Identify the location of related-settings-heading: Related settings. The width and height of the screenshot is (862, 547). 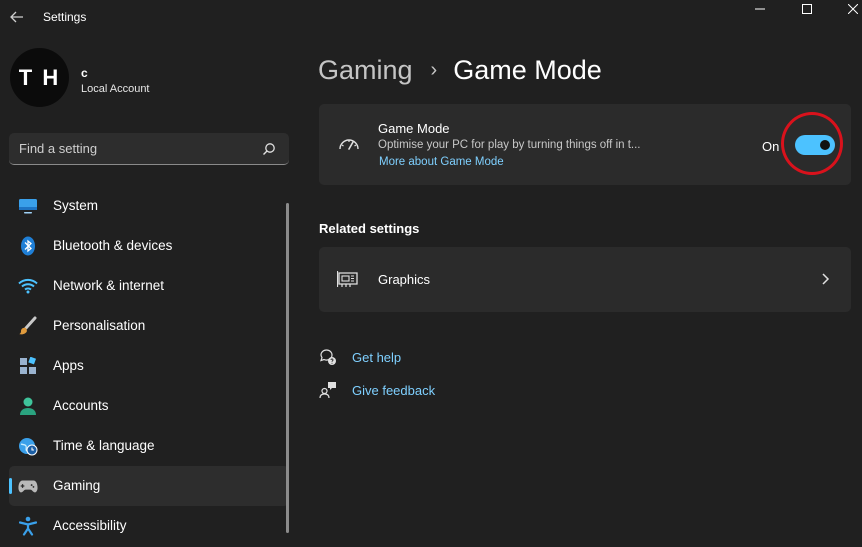
(369, 228).